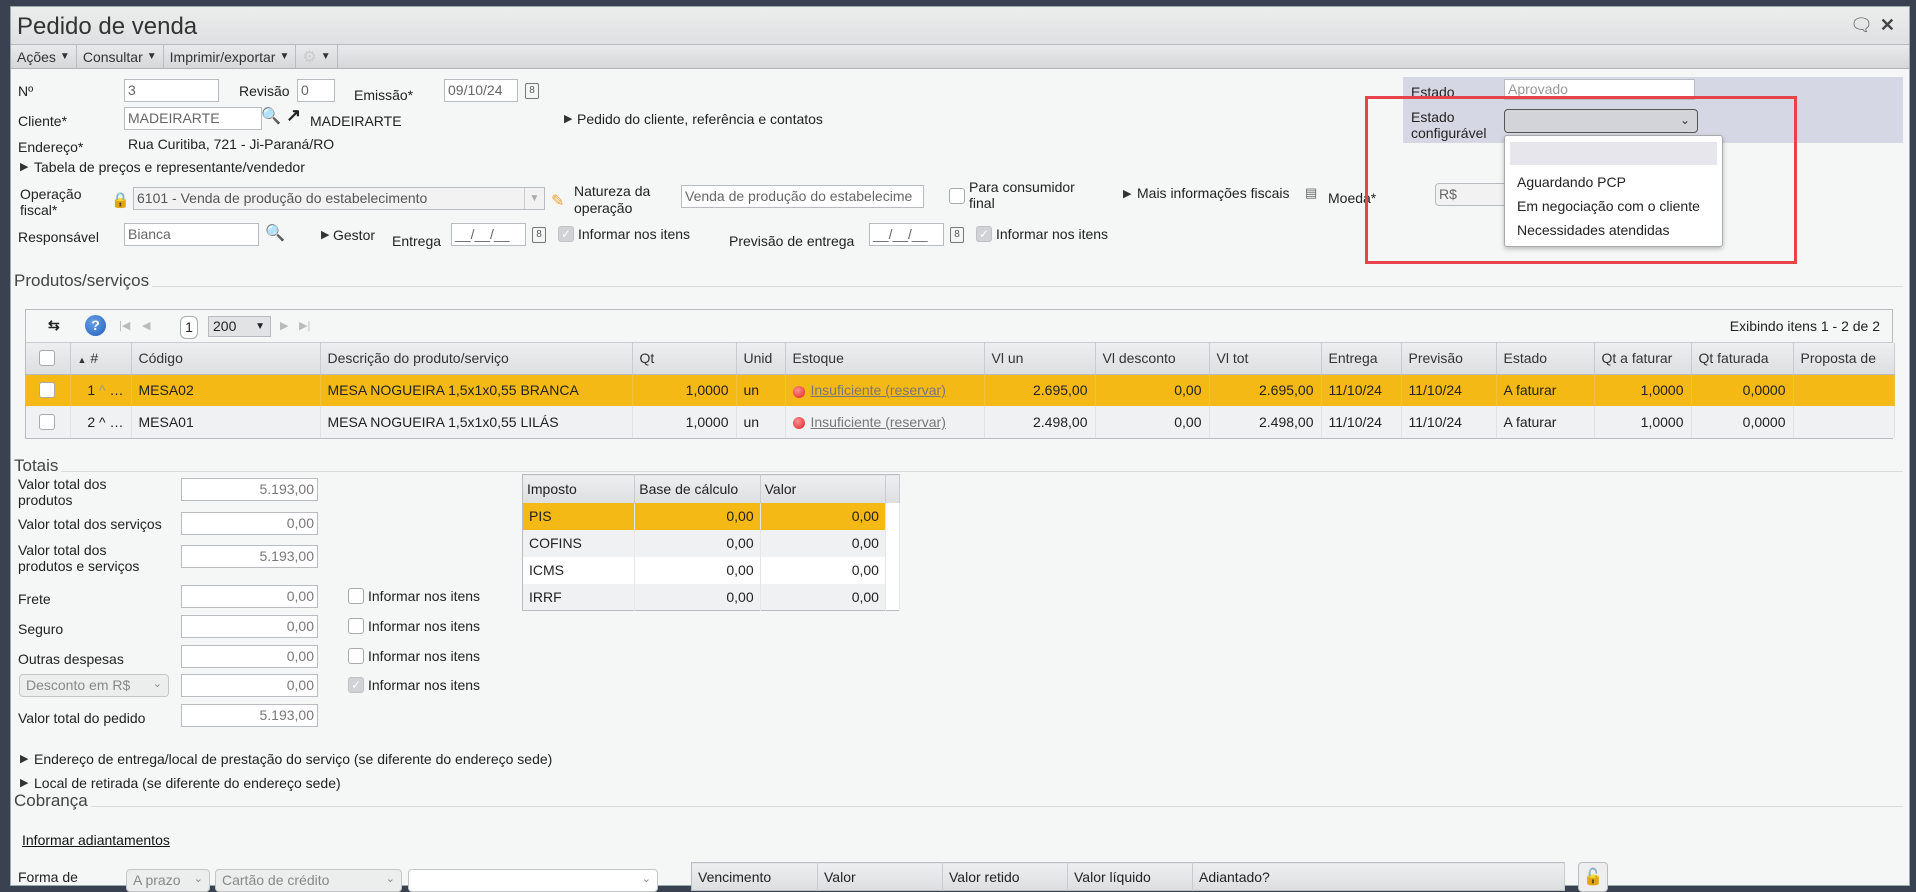 The width and height of the screenshot is (1916, 892). Describe the element at coordinates (168, 880) in the screenshot. I see `payment-term-select: A prazo ⌄` at that location.